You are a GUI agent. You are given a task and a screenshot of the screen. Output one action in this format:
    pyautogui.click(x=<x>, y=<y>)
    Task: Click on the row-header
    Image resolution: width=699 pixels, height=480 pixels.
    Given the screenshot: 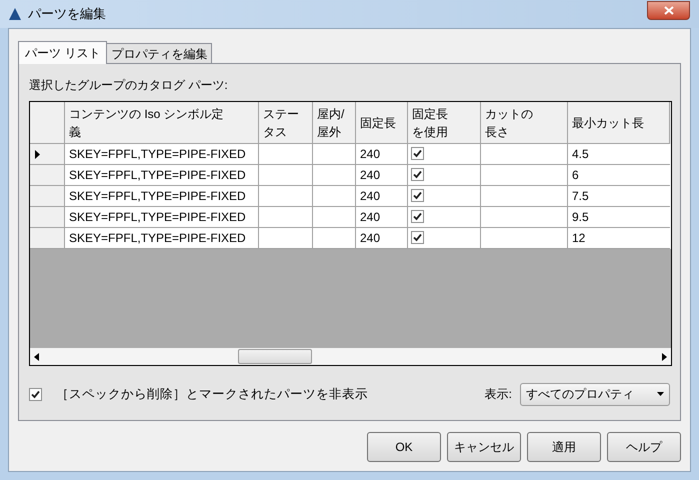 What is the action you would take?
    pyautogui.click(x=47, y=154)
    